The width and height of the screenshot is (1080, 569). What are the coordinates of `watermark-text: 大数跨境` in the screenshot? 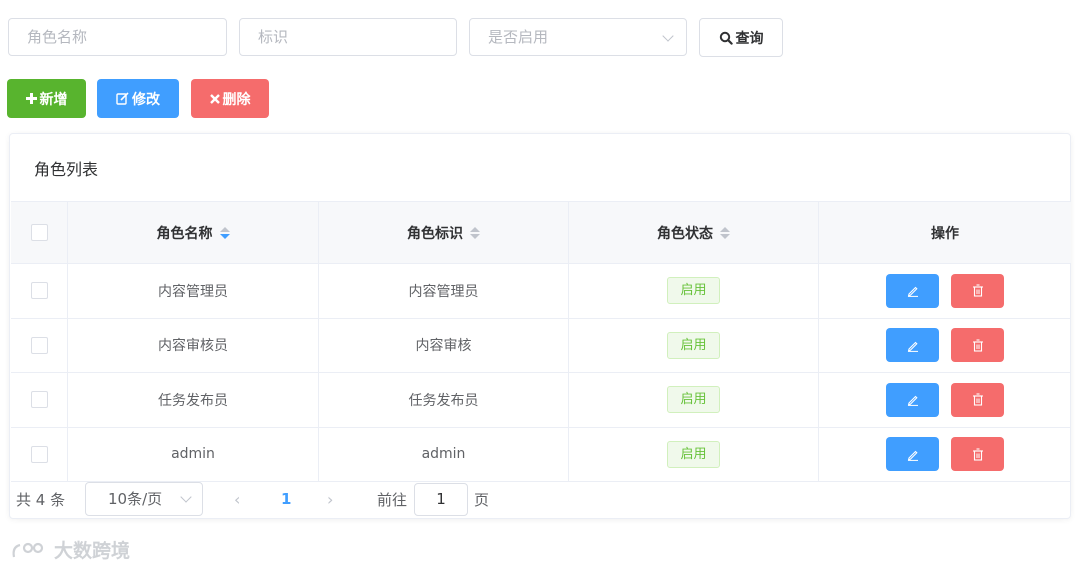 It's located at (92, 551).